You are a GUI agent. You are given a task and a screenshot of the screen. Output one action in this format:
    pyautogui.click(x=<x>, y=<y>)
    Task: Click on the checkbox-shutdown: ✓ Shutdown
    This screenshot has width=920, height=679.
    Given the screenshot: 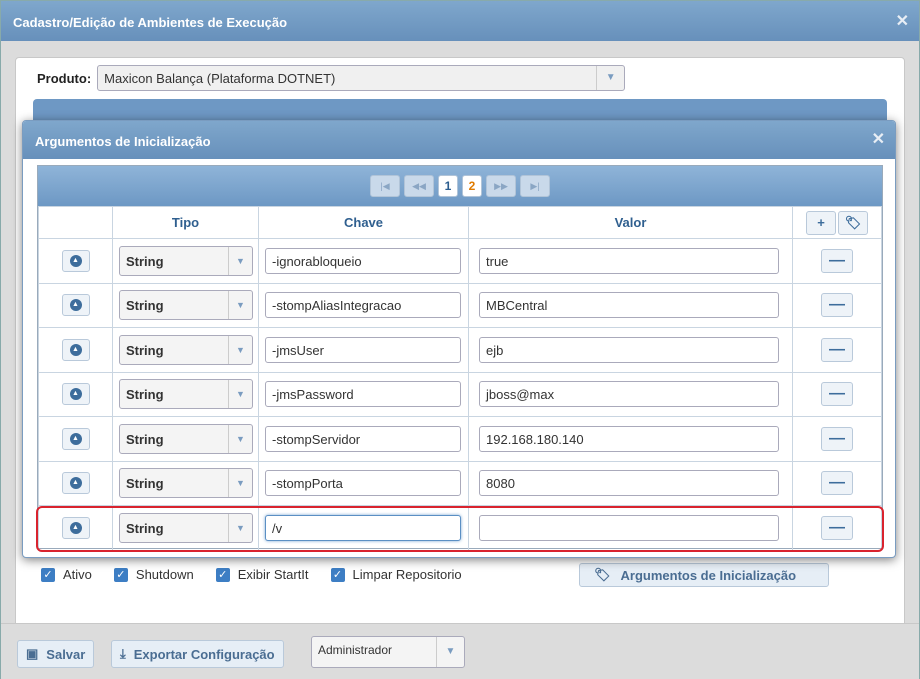 What is the action you would take?
    pyautogui.click(x=153, y=574)
    